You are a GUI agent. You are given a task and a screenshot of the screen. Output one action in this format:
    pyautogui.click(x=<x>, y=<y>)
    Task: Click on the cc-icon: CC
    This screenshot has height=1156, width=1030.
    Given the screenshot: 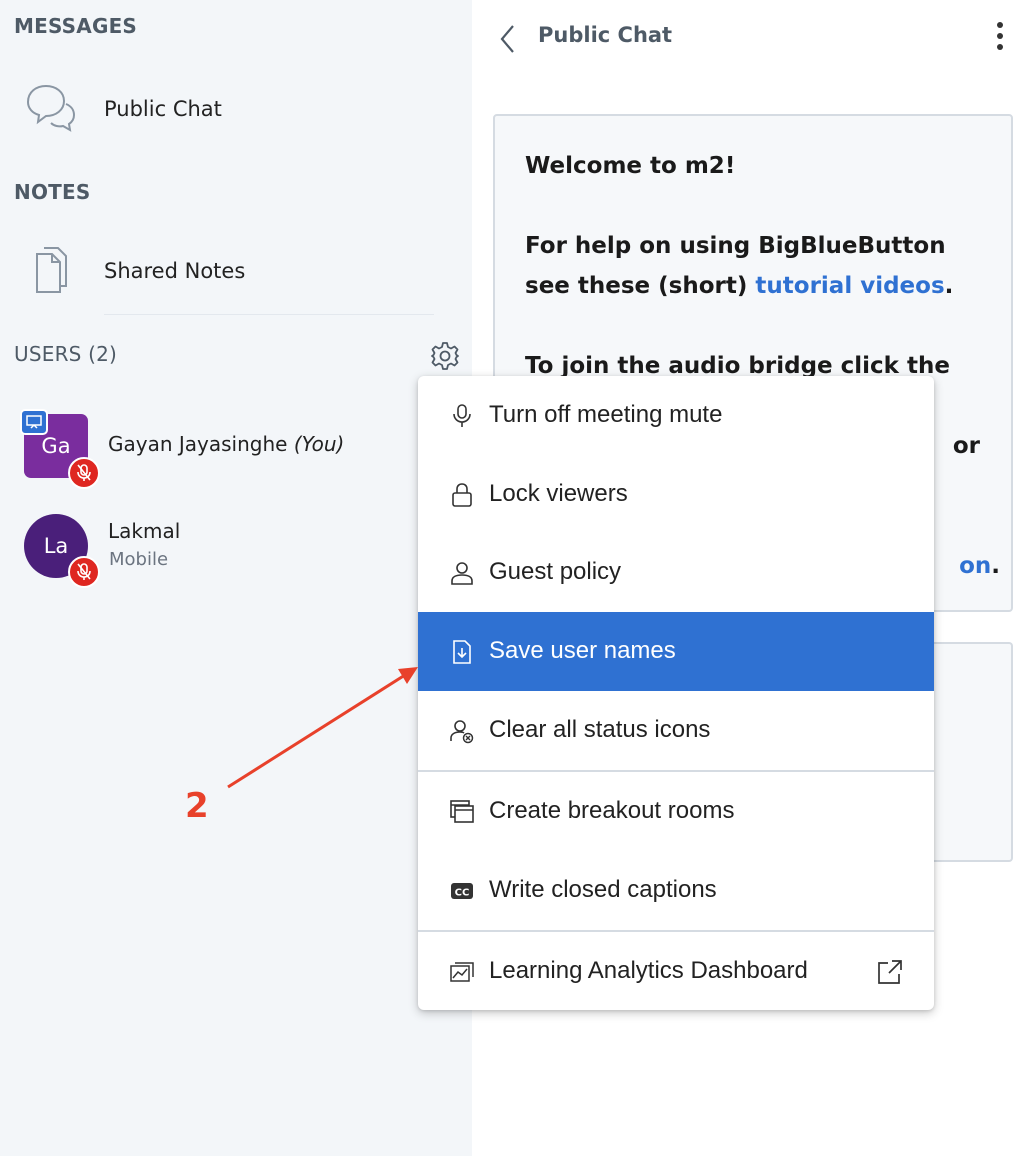 What is the action you would take?
    pyautogui.click(x=462, y=891)
    